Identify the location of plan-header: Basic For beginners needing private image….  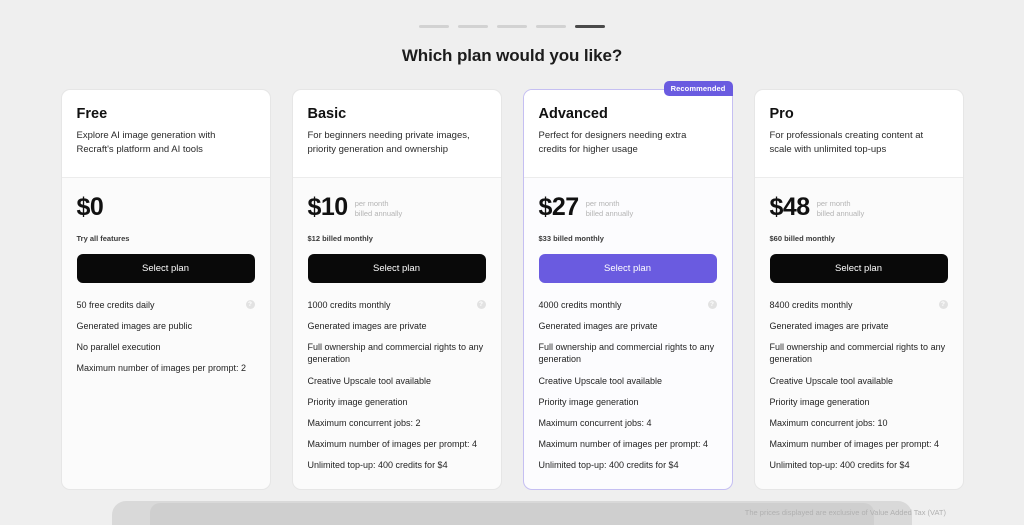
(396, 134).